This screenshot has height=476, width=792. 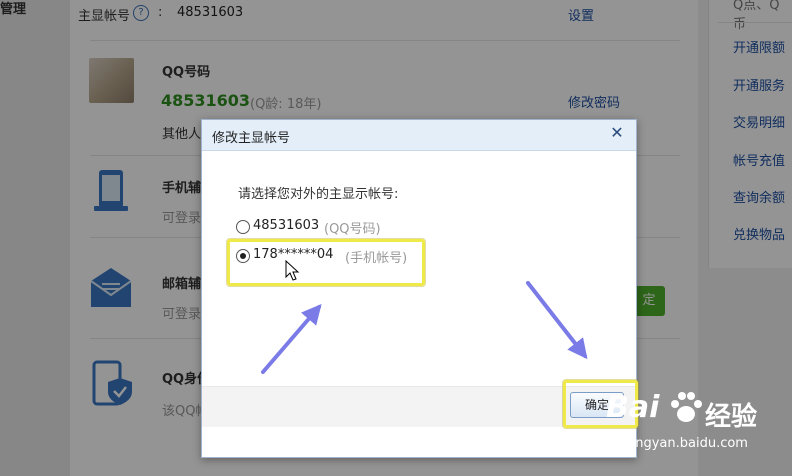 What do you see at coordinates (731, 417) in the screenshot?
I see `watermark-brand-right: 经验` at bounding box center [731, 417].